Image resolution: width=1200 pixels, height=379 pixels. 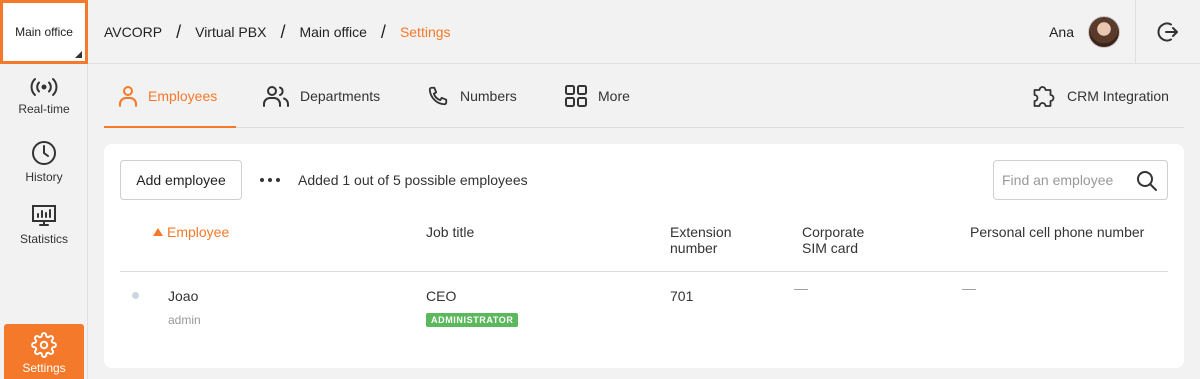 What do you see at coordinates (332, 32) in the screenshot?
I see `breadcrumb-item: Main office` at bounding box center [332, 32].